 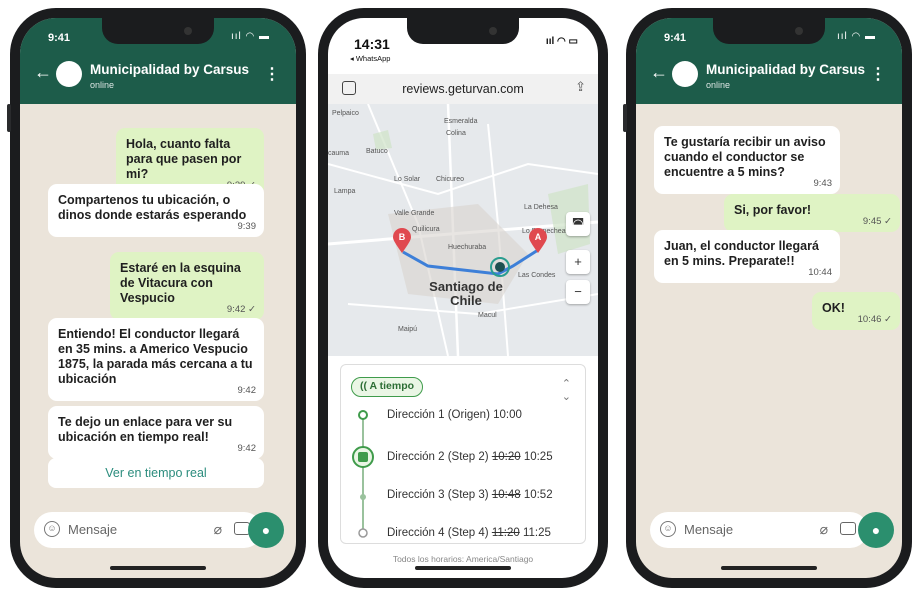 I want to click on realtime-link-button: Ver en tiempo real, so click(x=156, y=473).